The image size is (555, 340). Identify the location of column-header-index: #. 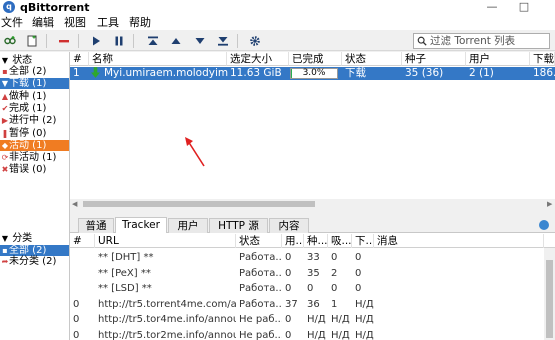
(79, 59).